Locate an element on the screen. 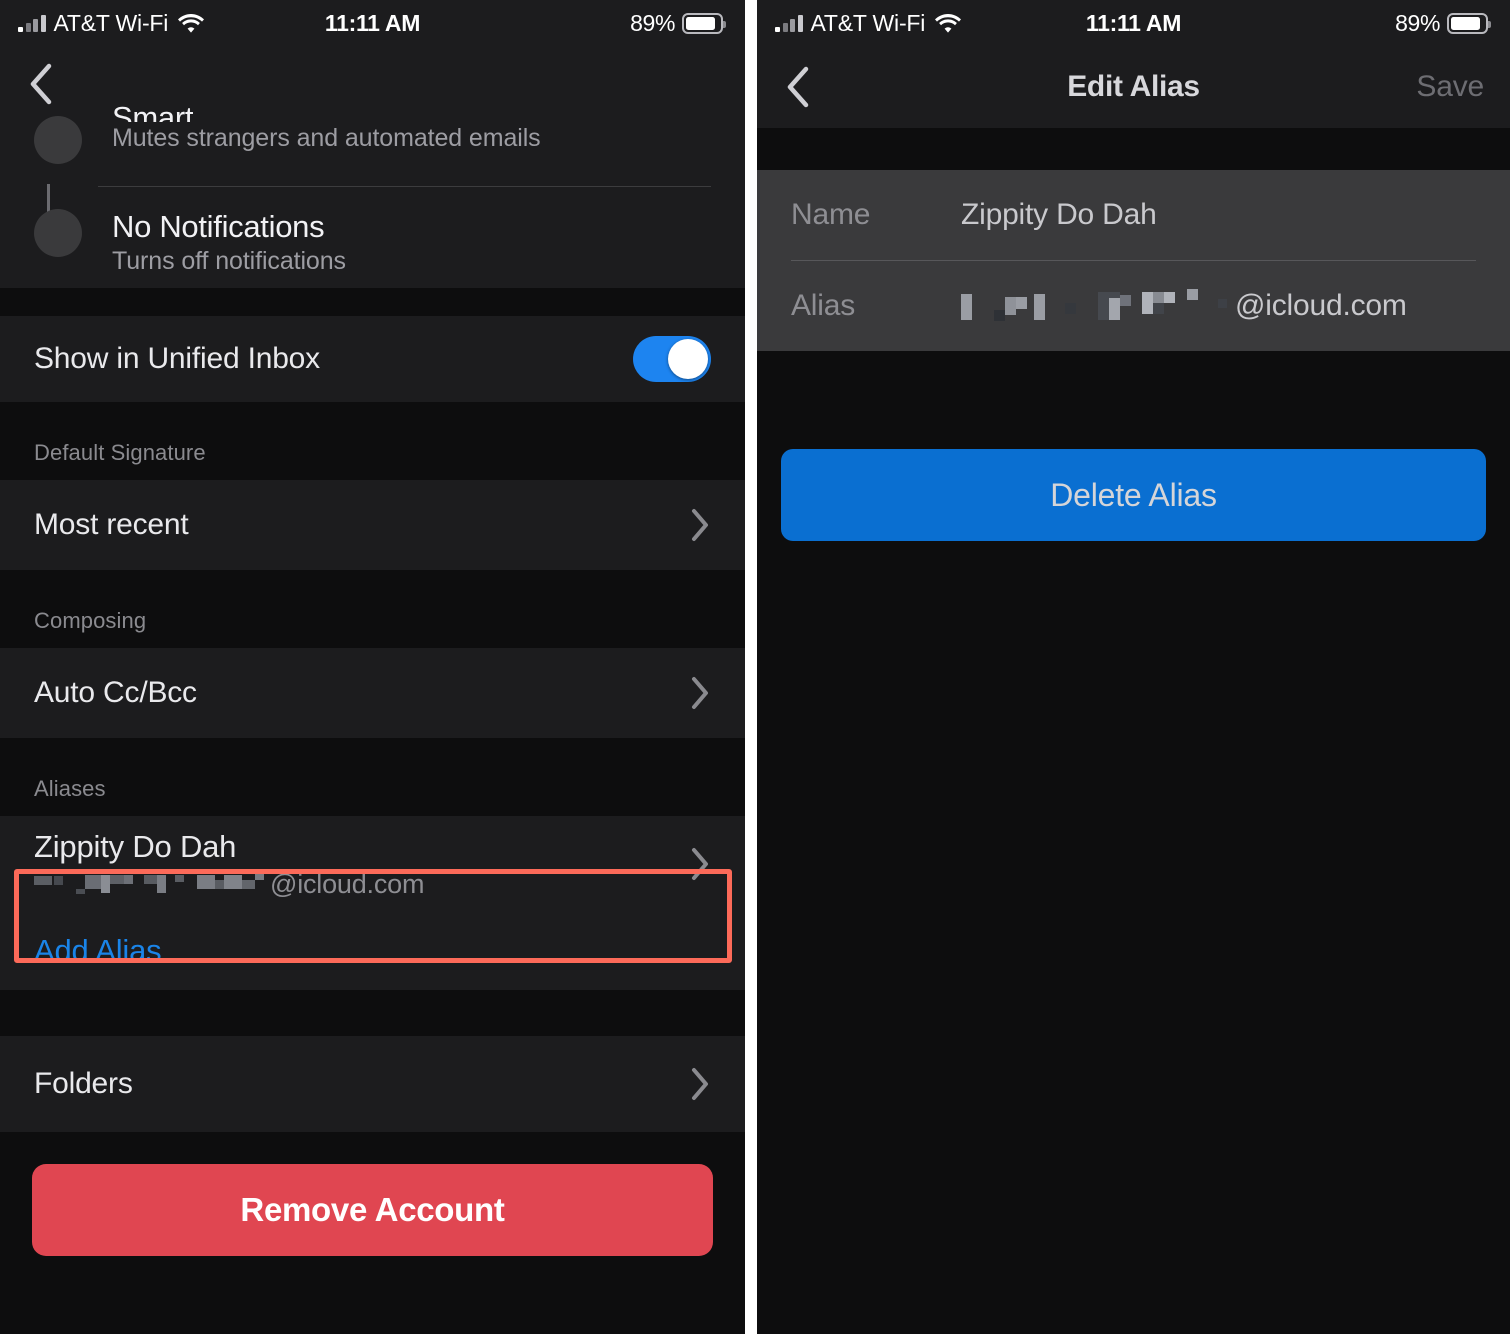 Image resolution: width=1510 pixels, height=1334 pixels. section-header-default-signature: Default Signature is located at coordinates (372, 441).